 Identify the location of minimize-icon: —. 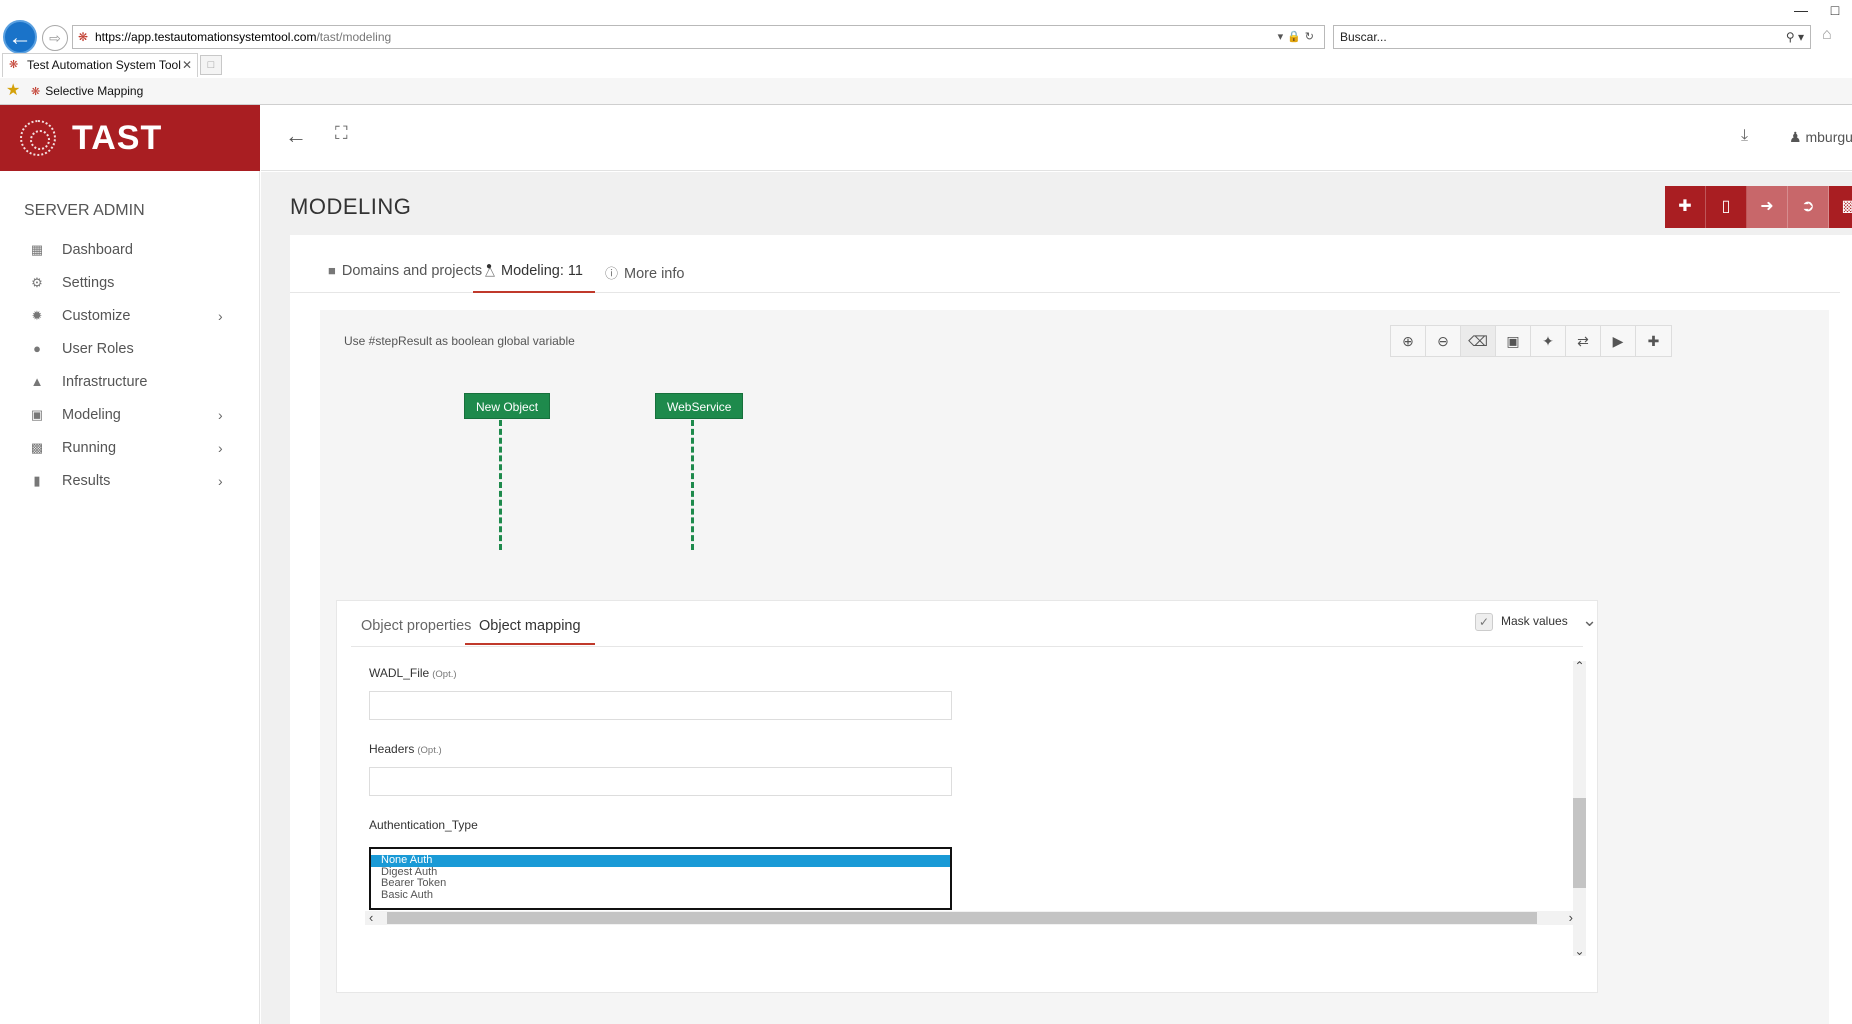
(1801, 10).